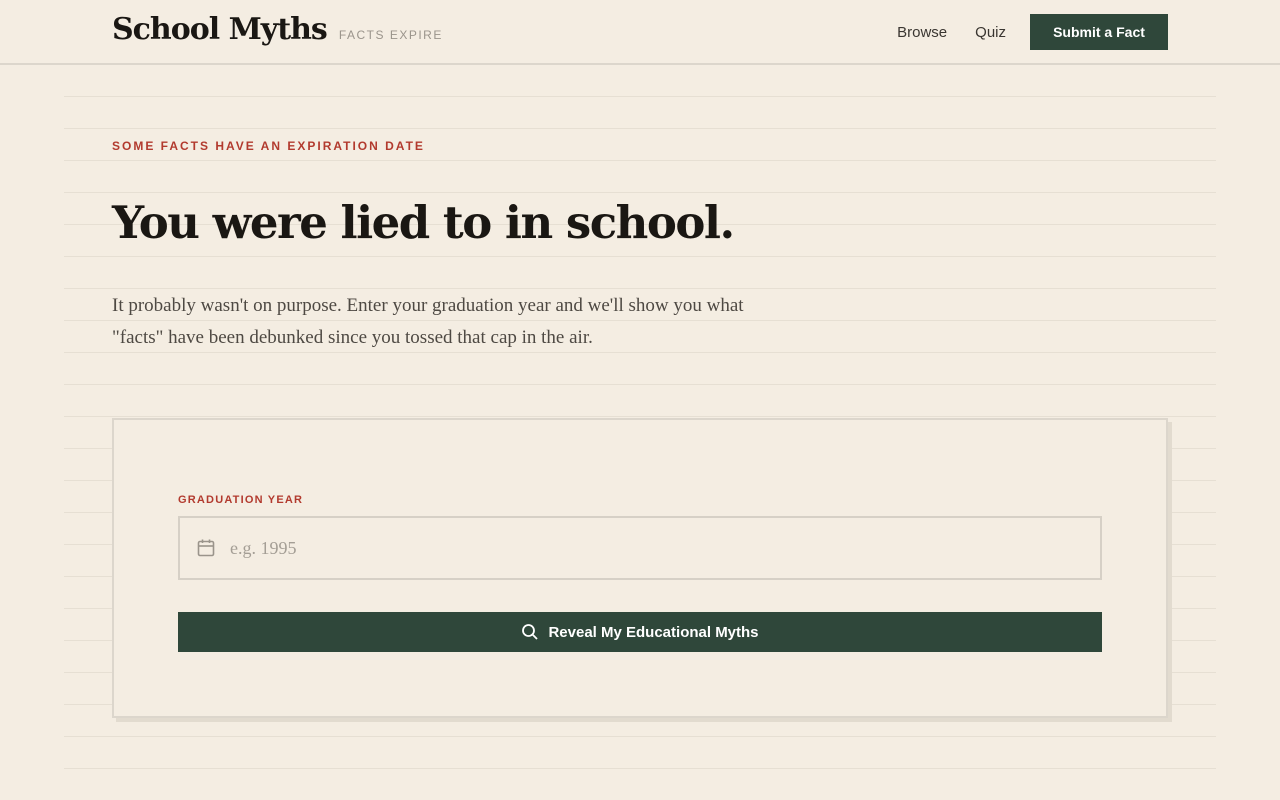  What do you see at coordinates (922, 32) in the screenshot?
I see `nav-browse-link: Browse` at bounding box center [922, 32].